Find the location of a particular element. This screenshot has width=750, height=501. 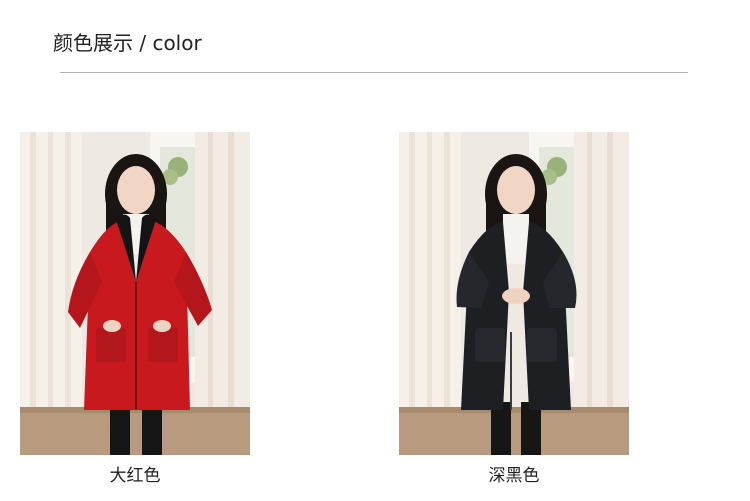

color-caption: 大红色 is located at coordinates (135, 476).